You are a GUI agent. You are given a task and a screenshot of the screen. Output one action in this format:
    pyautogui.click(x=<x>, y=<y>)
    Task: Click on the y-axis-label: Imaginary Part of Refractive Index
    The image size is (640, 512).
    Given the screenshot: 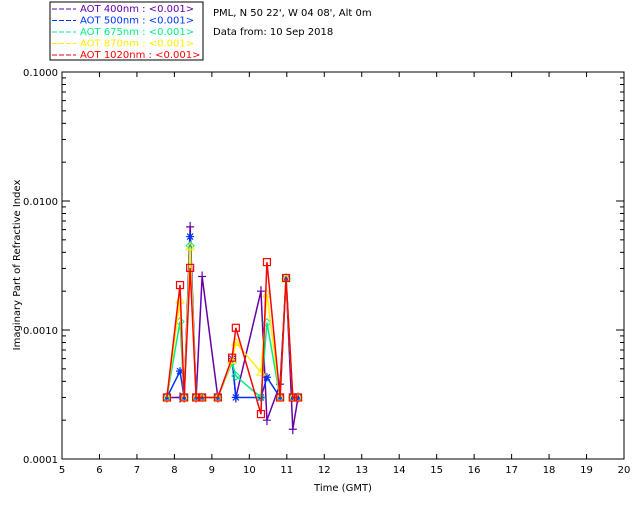 What is the action you would take?
    pyautogui.click(x=17, y=265)
    